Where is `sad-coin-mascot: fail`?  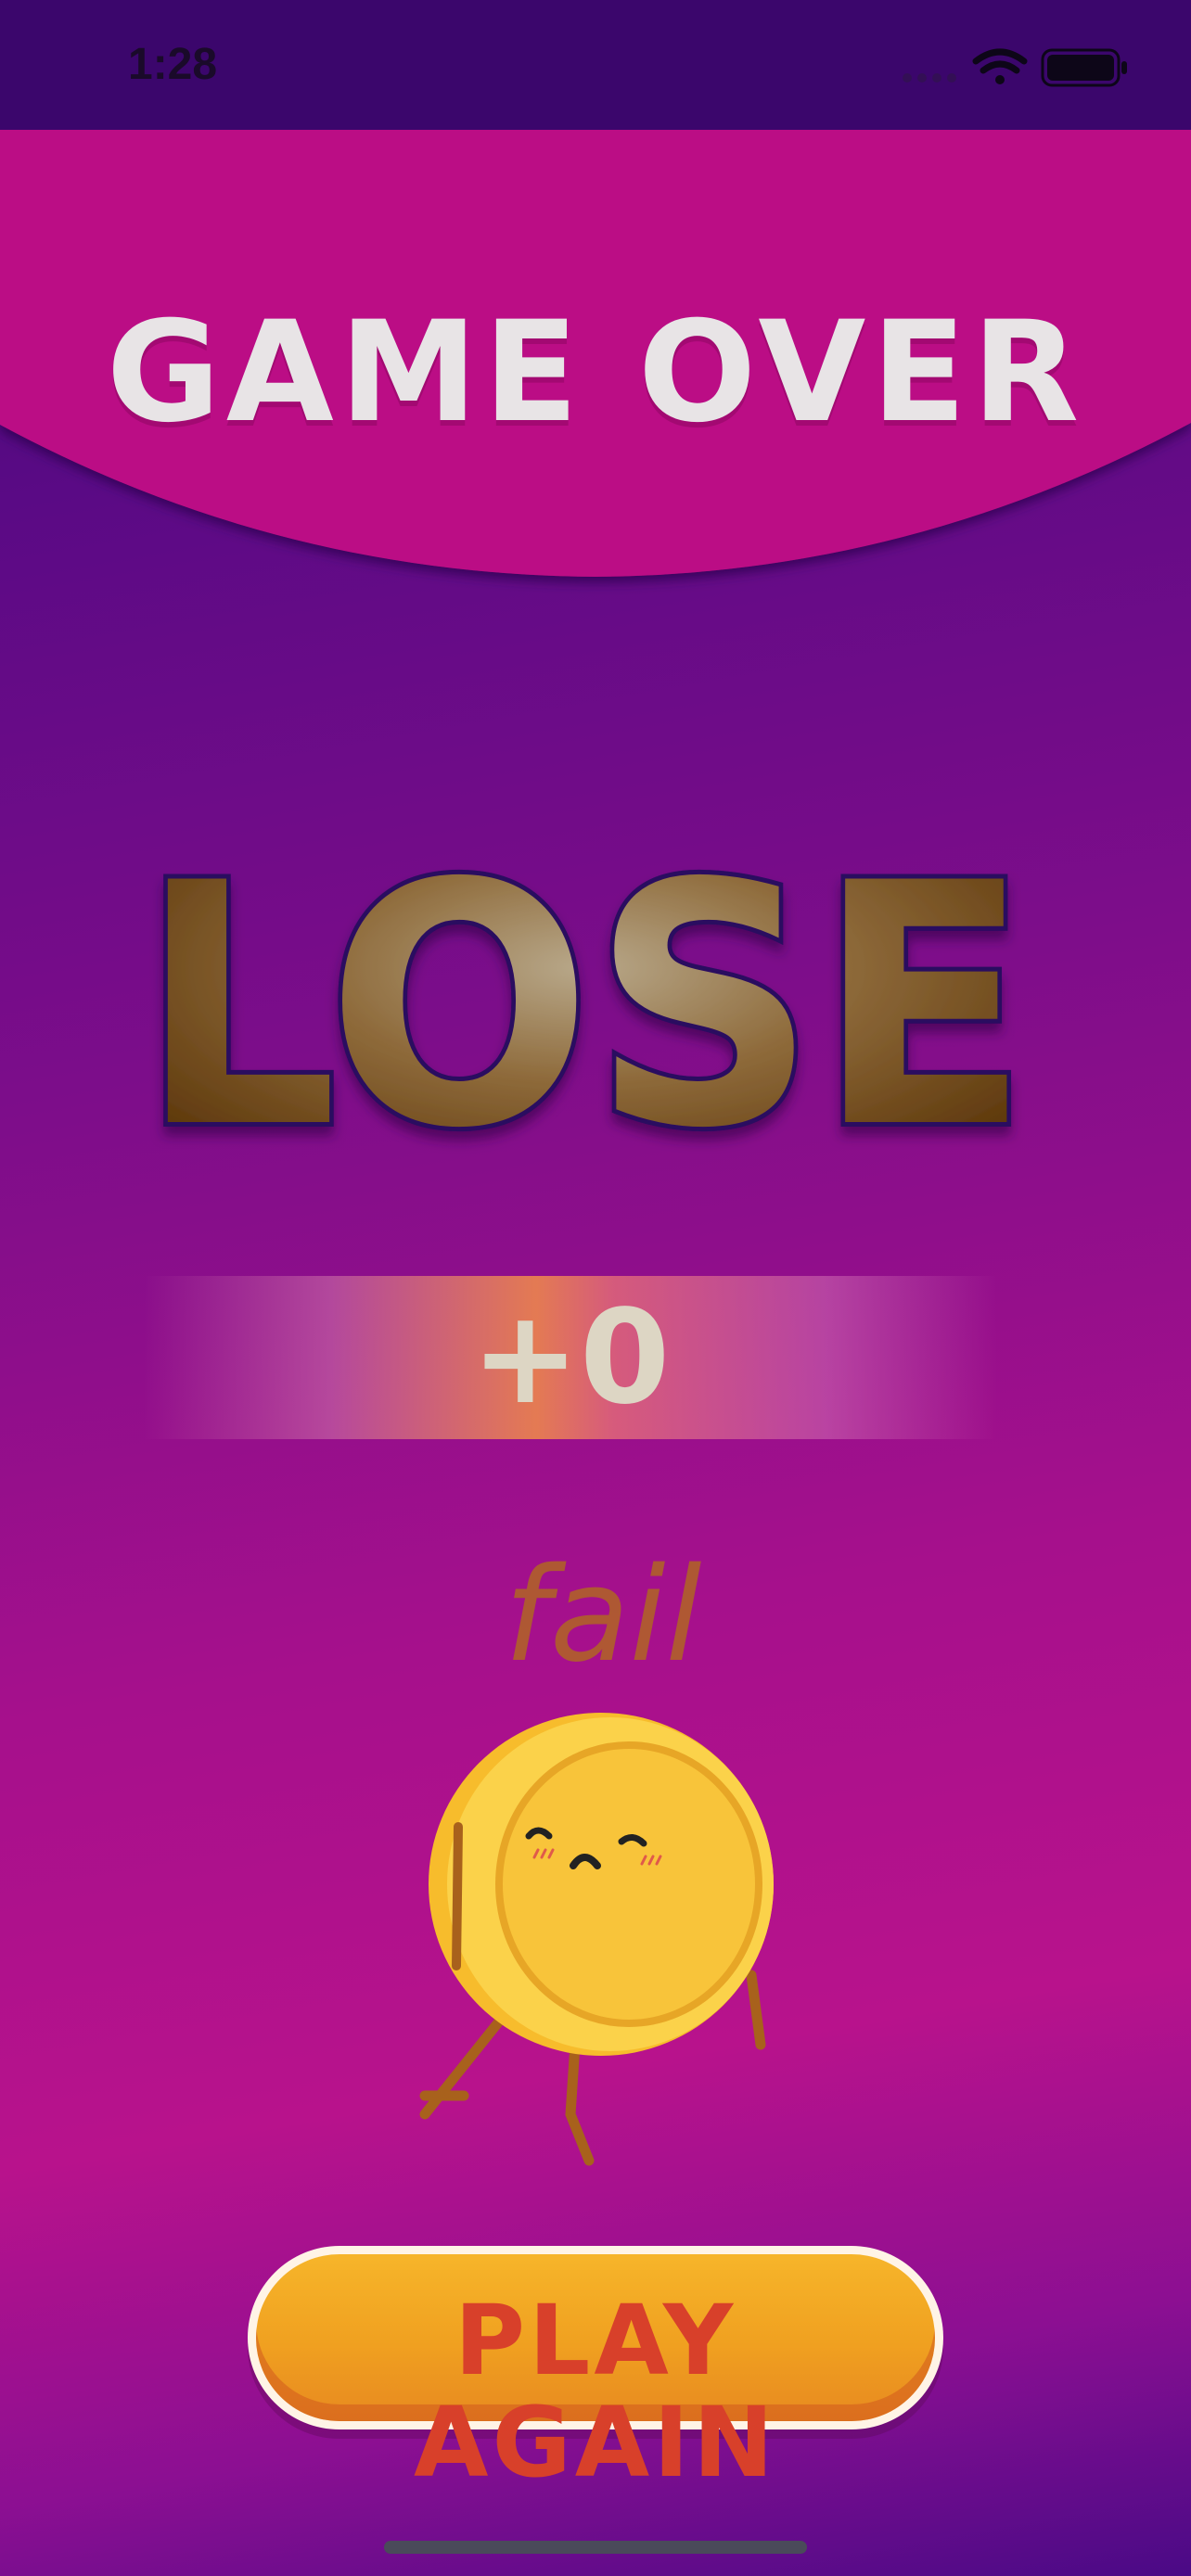
sad-coin-mascot: fail is located at coordinates (597, 1853).